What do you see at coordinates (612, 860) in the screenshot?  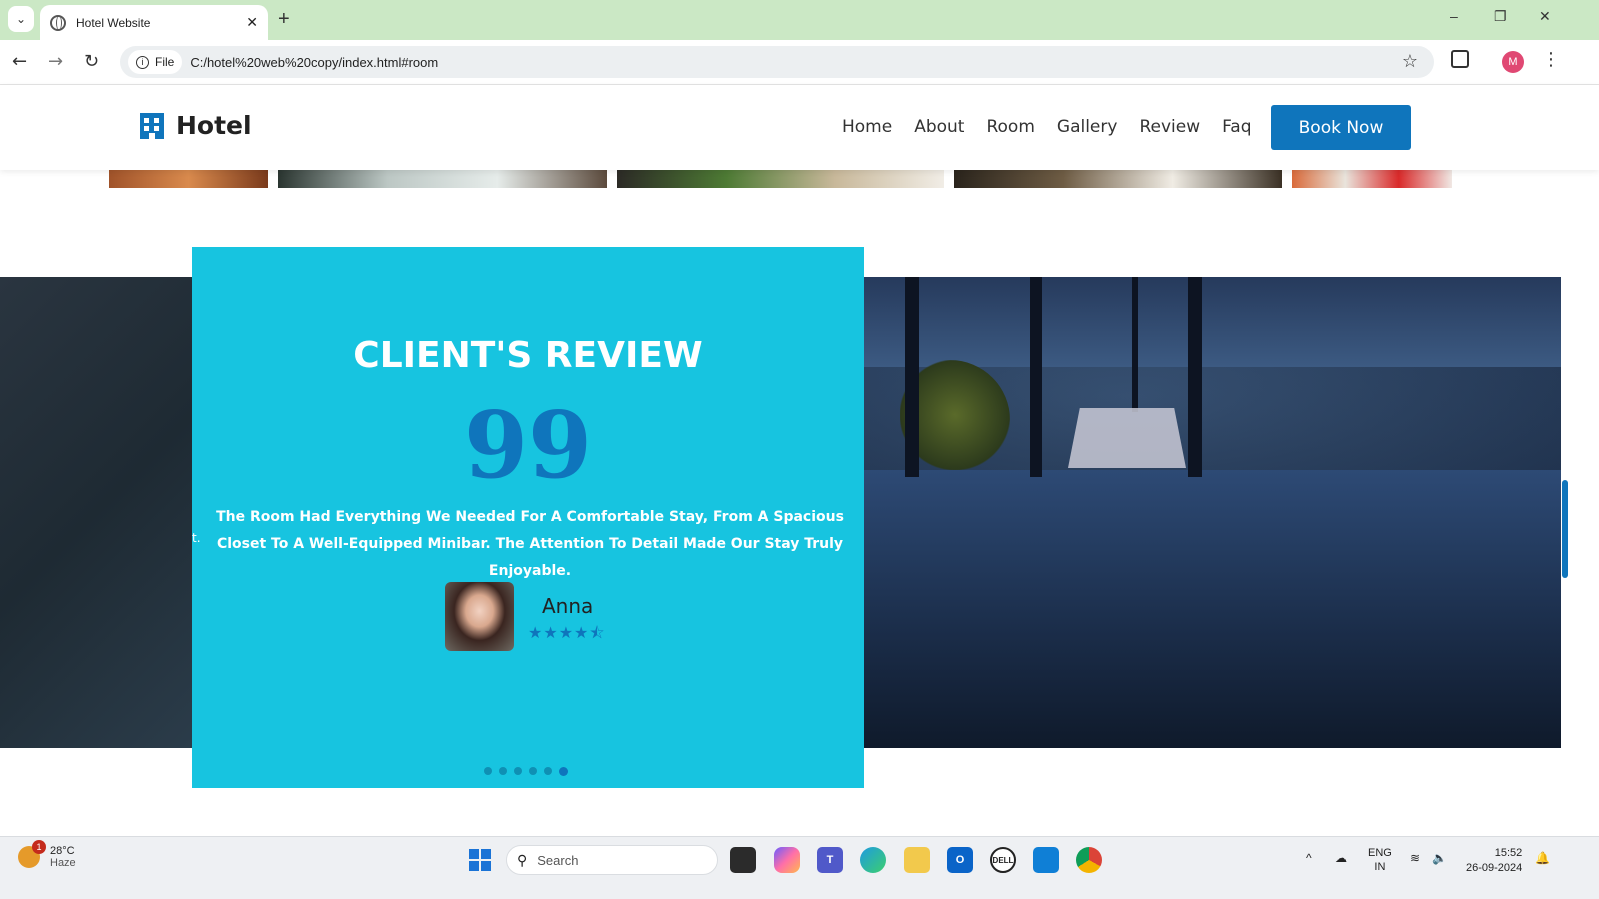 I see `taskbar-search: ⚲ Search` at bounding box center [612, 860].